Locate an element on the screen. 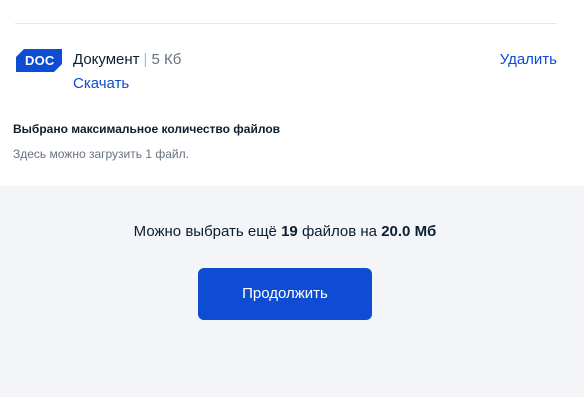 The height and width of the screenshot is (397, 584). limit-message-subtitle: Здесь можно загрузить 1 файл. is located at coordinates (101, 154).